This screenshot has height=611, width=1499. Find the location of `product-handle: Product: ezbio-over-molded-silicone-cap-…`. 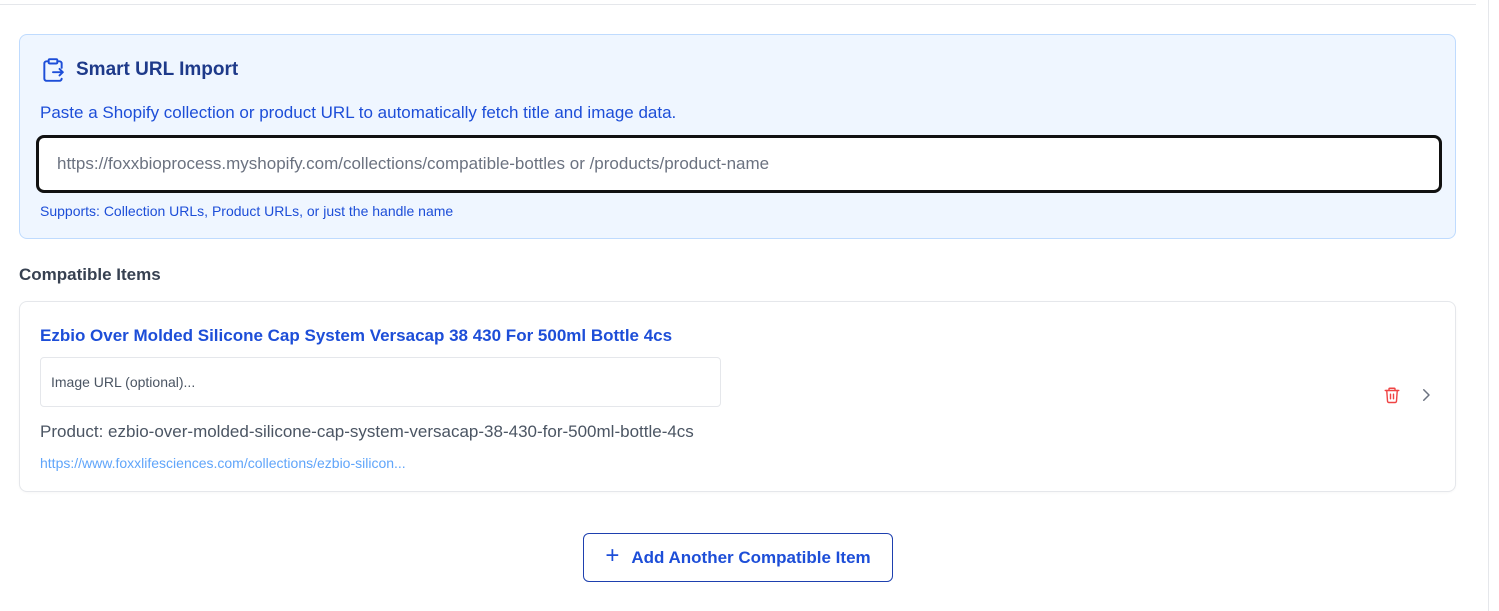

product-handle: Product: ezbio-over-molded-silicone-cap-… is located at coordinates (367, 431).